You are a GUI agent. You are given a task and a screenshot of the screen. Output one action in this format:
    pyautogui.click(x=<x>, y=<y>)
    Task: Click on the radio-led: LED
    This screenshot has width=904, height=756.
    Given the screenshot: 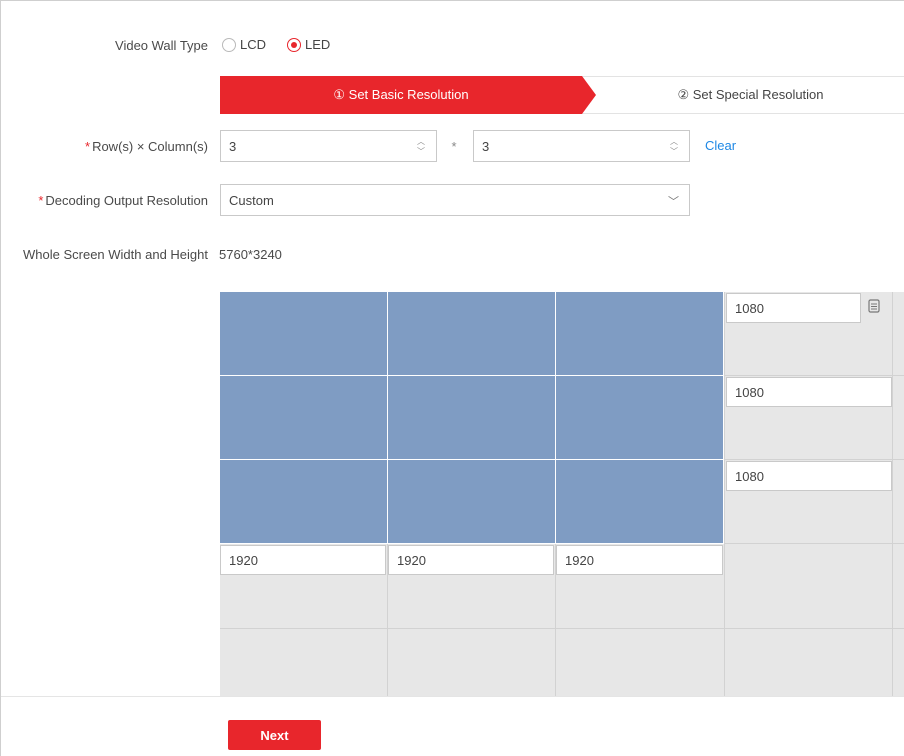 What is the action you would take?
    pyautogui.click(x=308, y=44)
    